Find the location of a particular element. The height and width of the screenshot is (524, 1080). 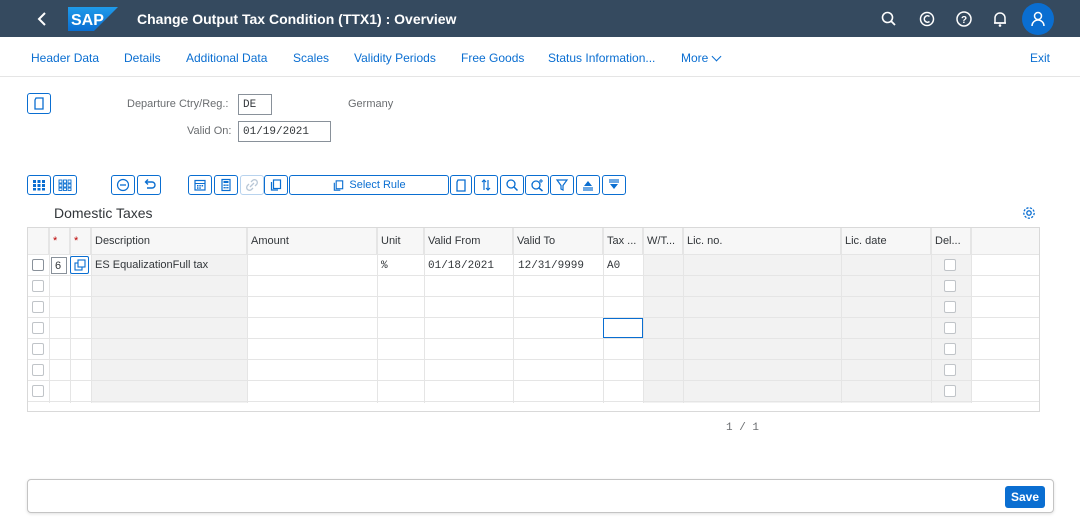

sum-up-button is located at coordinates (588, 185).